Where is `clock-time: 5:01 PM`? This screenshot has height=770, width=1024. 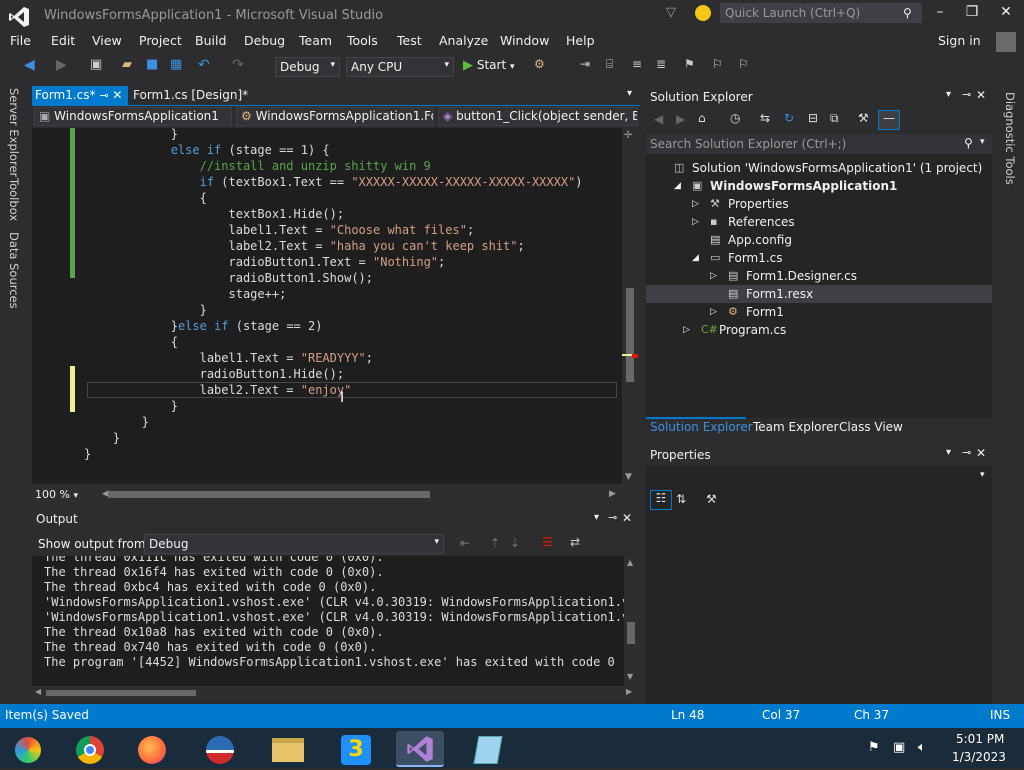 clock-time: 5:01 PM is located at coordinates (980, 739).